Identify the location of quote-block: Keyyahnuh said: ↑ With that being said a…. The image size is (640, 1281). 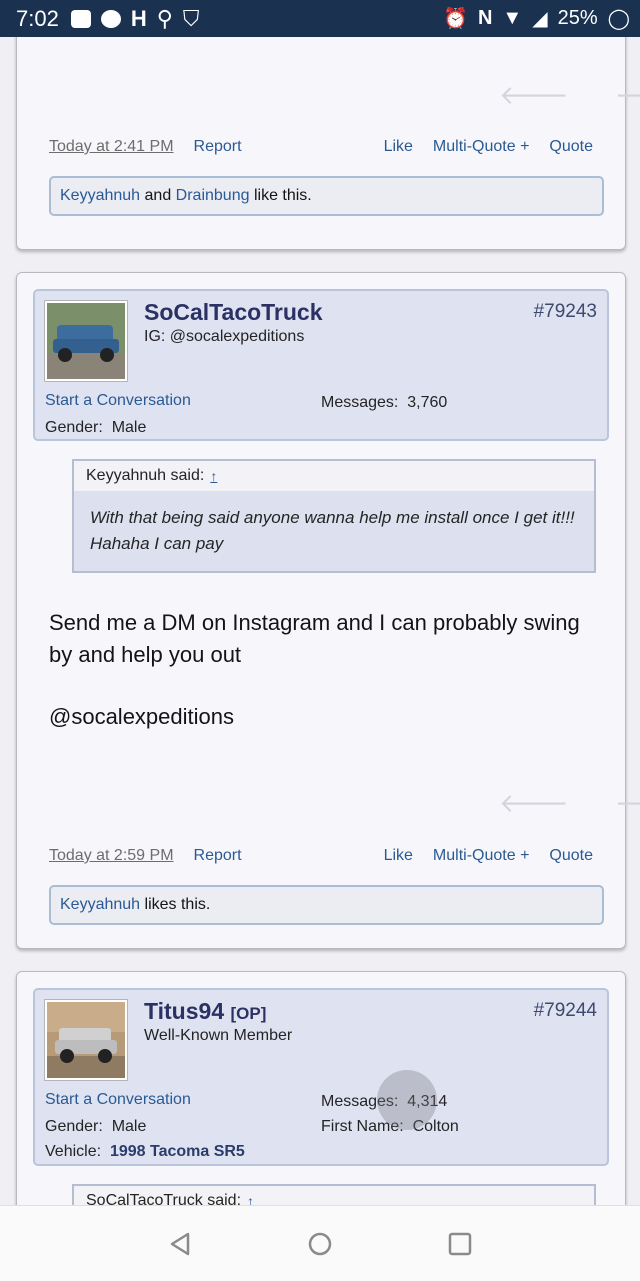
(334, 516).